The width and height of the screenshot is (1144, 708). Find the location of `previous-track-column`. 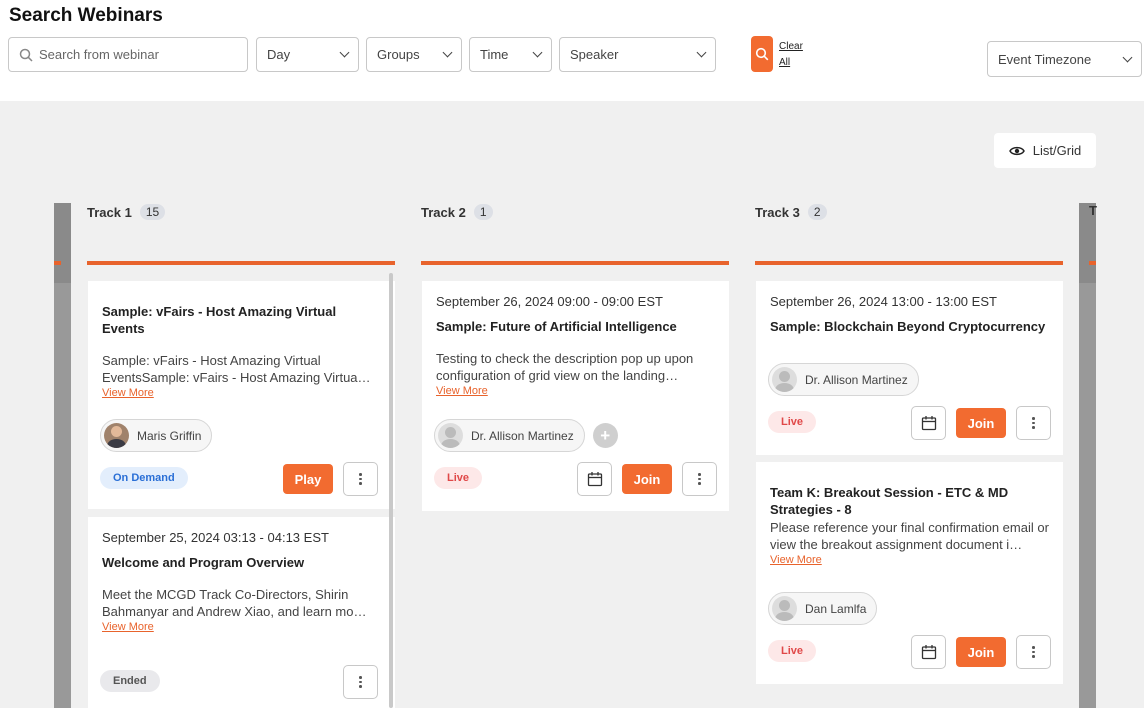

previous-track-column is located at coordinates (62, 455).